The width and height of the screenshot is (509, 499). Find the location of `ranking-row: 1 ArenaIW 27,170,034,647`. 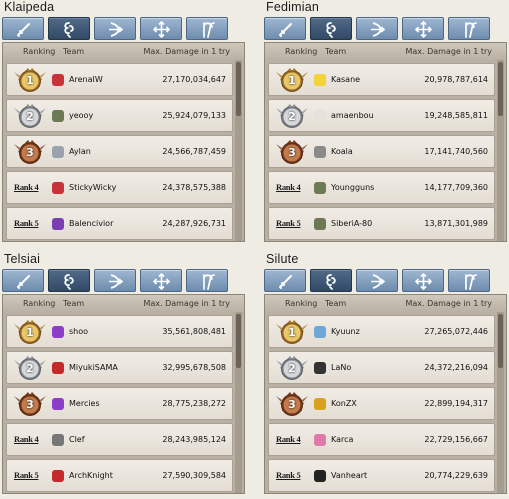

ranking-row: 1 ArenaIW 27,170,034,647 is located at coordinates (119, 79).